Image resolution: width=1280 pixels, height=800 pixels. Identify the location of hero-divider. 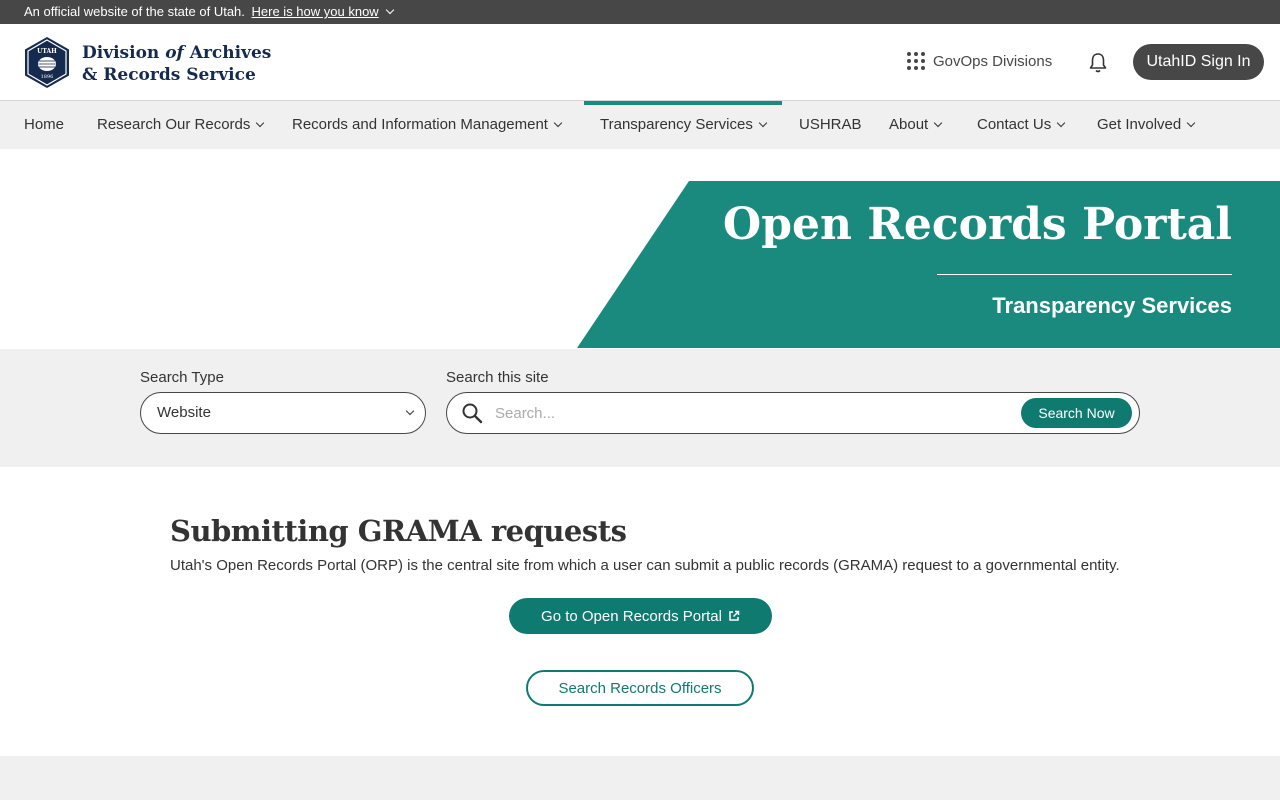
(1084, 274).